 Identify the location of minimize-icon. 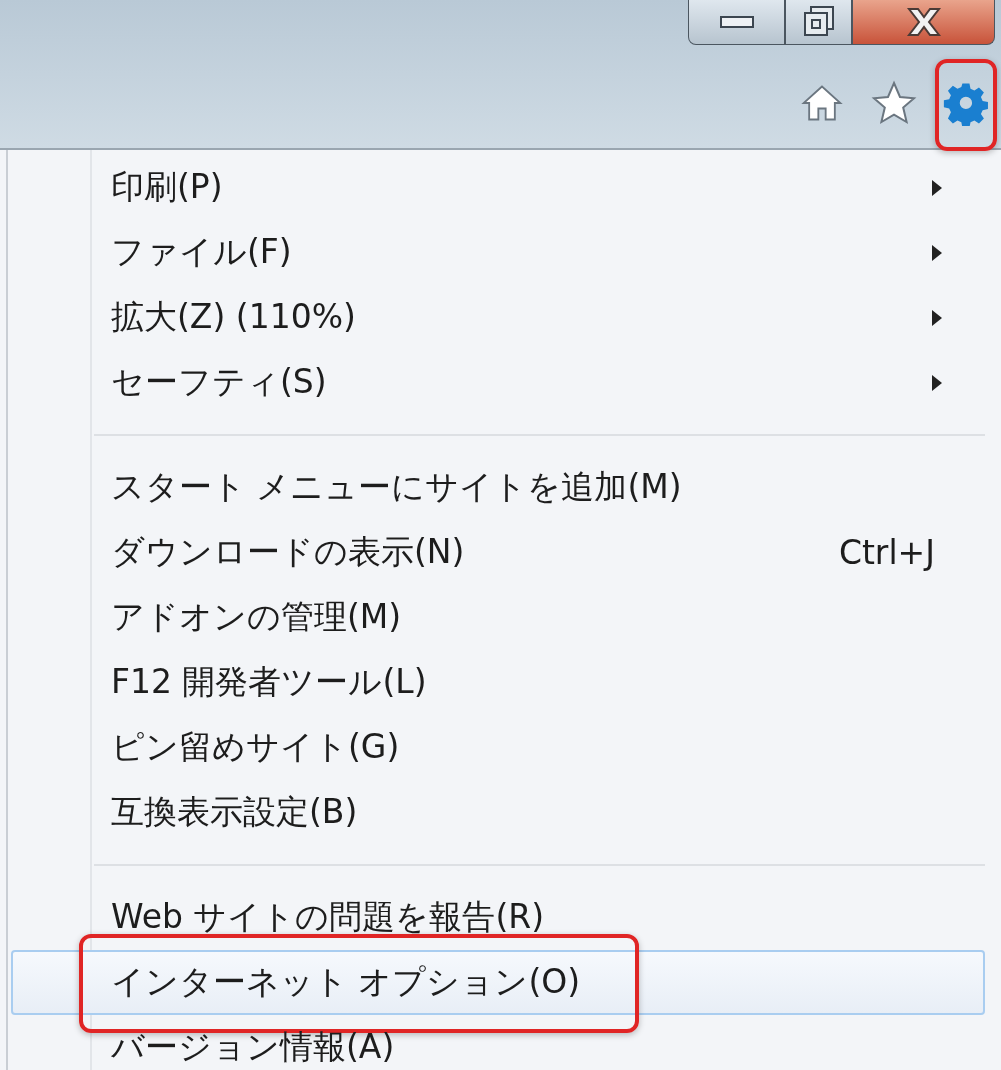
(736, 22).